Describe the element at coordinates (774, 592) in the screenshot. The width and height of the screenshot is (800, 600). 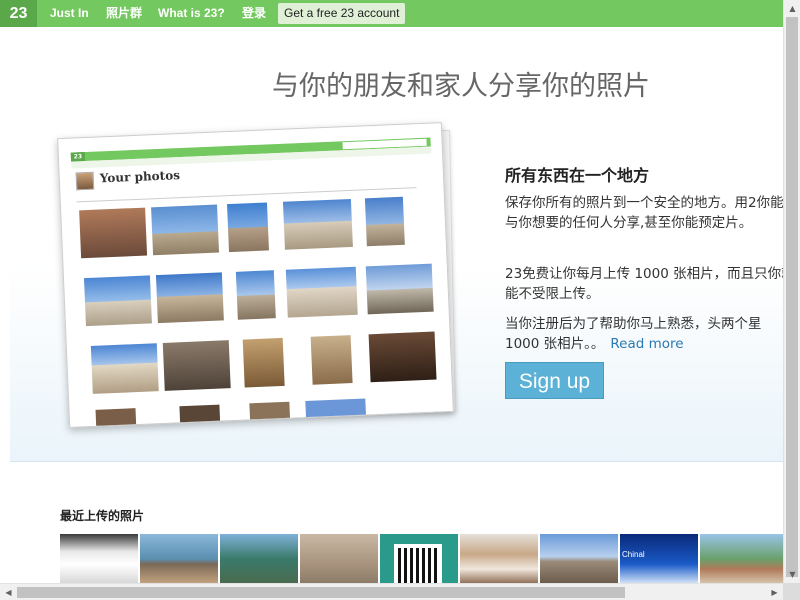
I see `scroll-right-arrow-icon: ▶` at that location.